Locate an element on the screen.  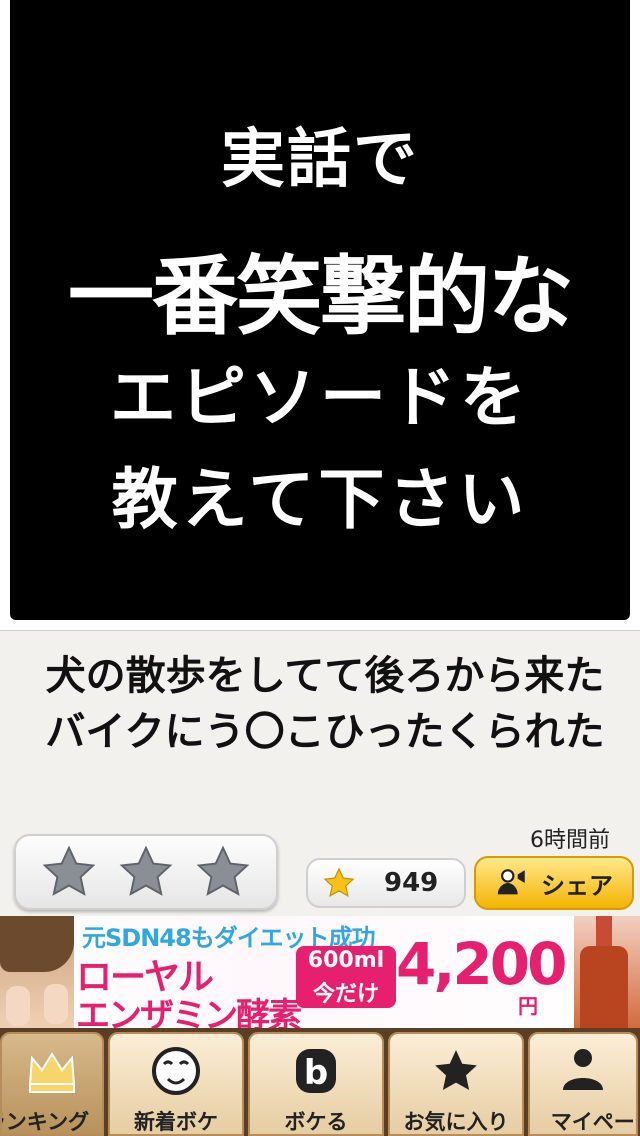
image-text-line-1: 実話で is located at coordinates (320, 160).